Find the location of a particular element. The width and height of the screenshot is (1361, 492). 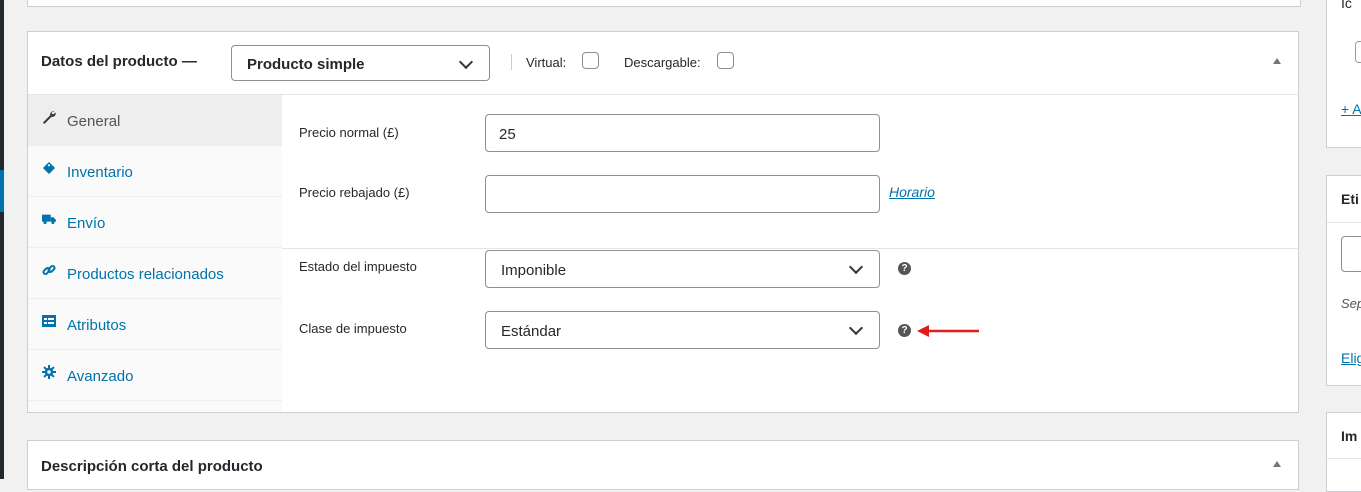

tax-status-select: Imponible is located at coordinates (682, 269).